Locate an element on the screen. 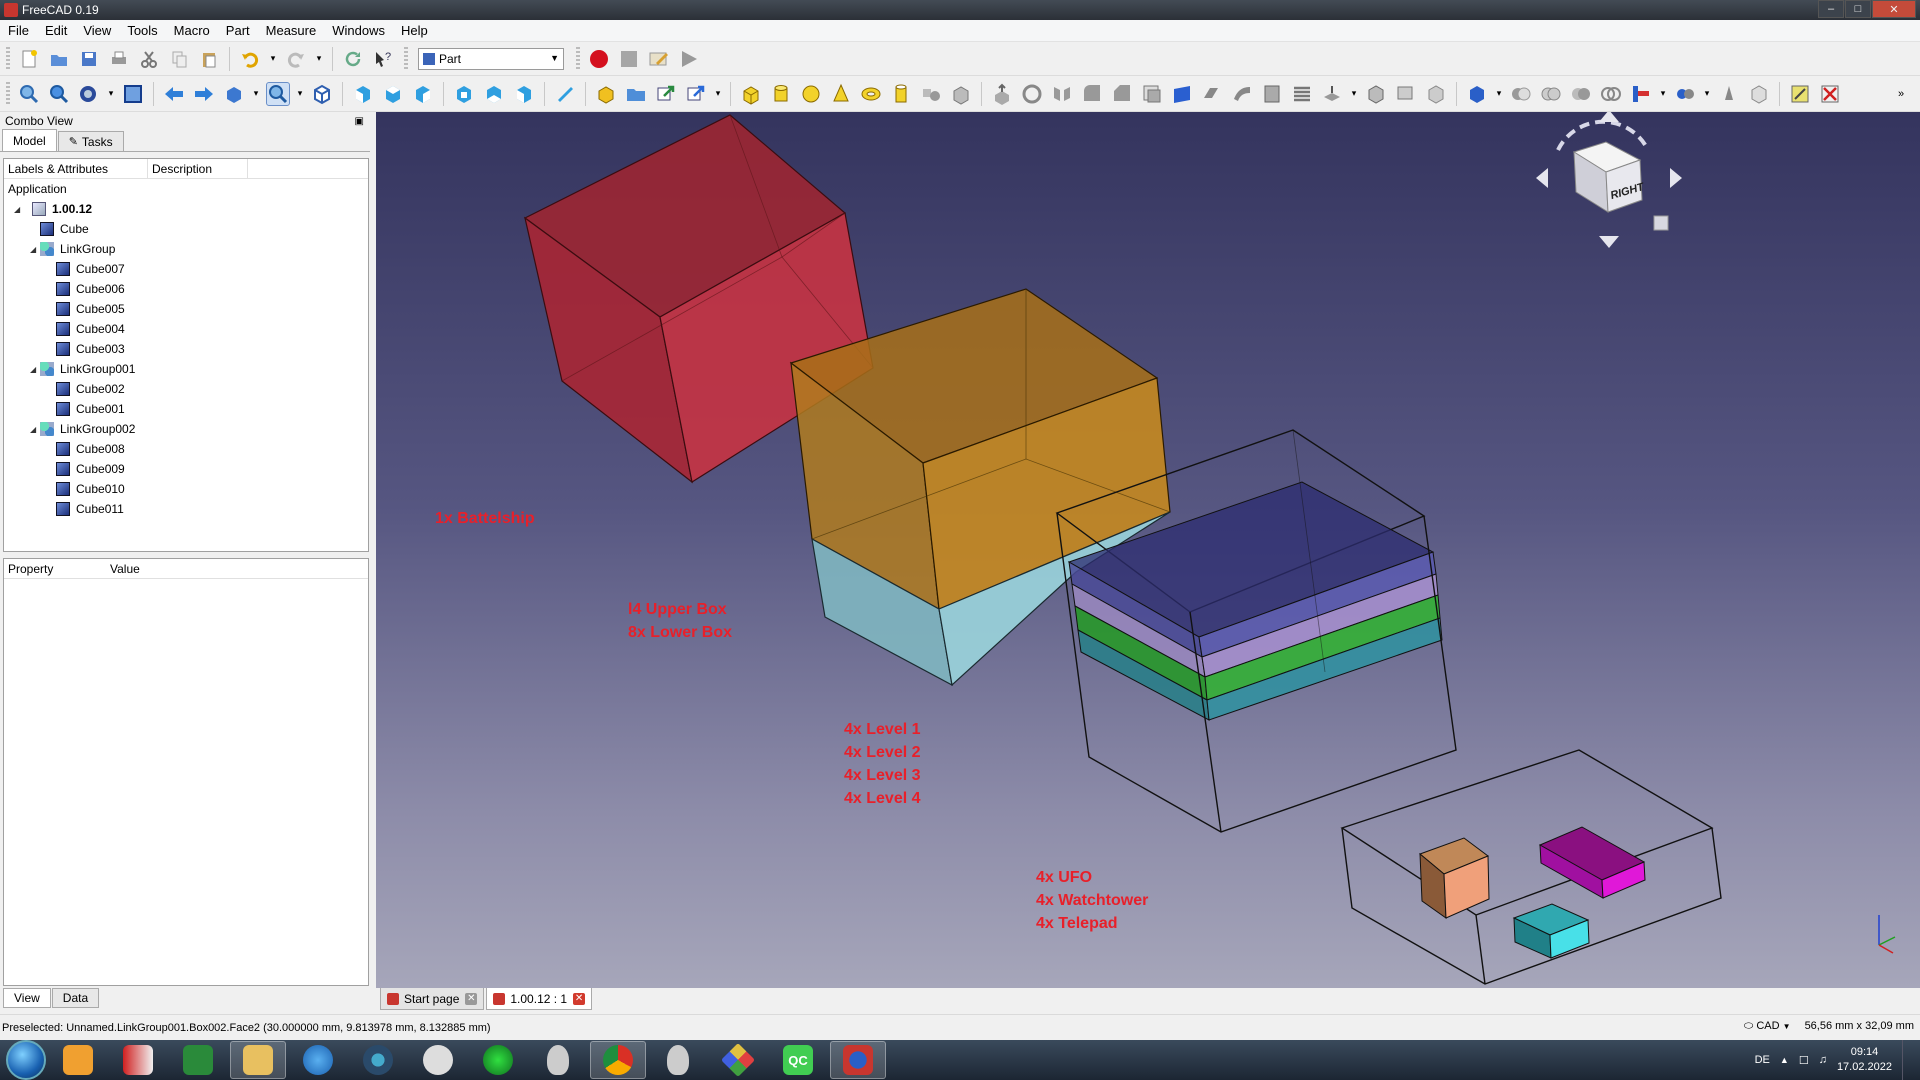  part-cylinder-icon is located at coordinates (781, 94).